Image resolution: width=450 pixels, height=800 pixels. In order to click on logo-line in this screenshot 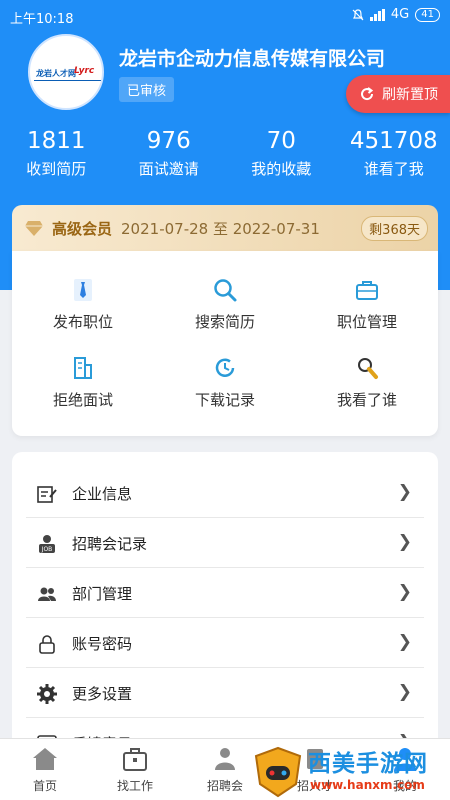, I will do `click(68, 80)`.